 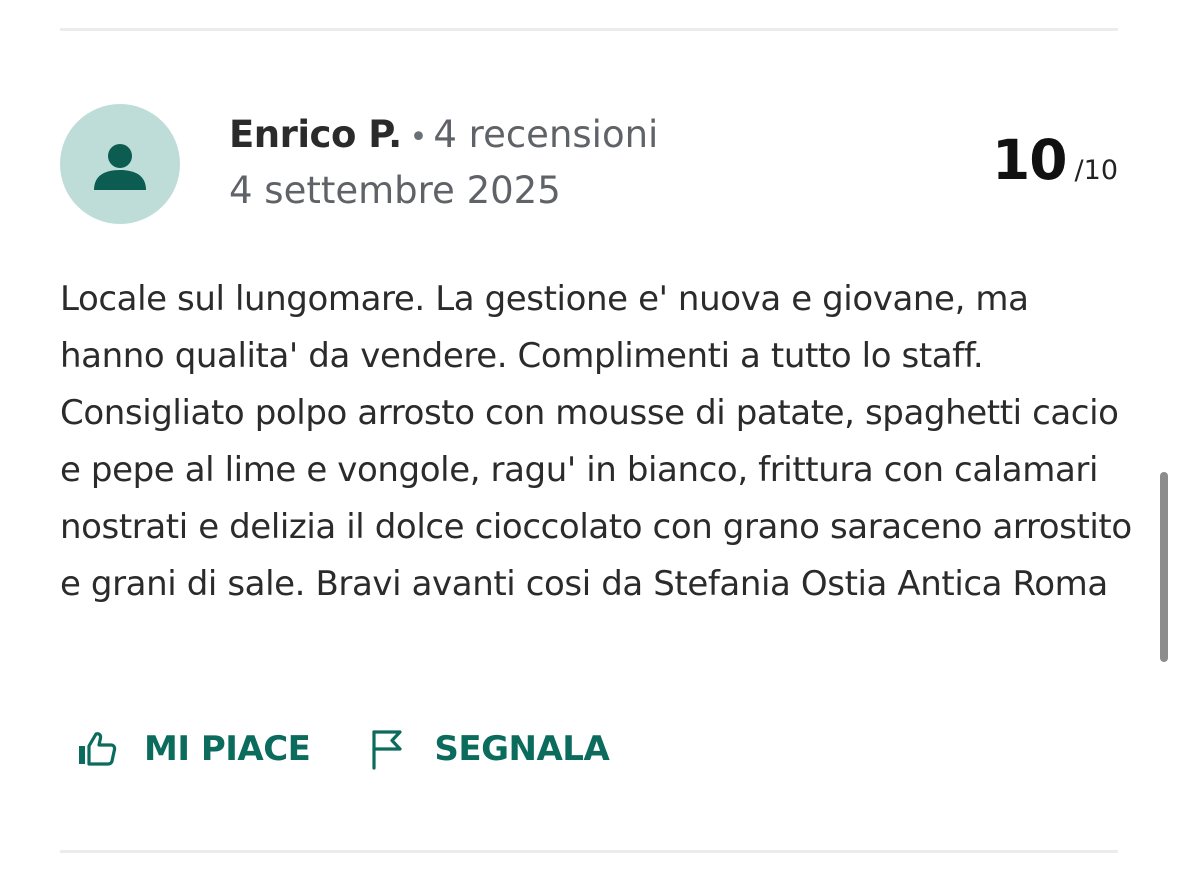 I want to click on like-button: MI PIACE, so click(x=193, y=749).